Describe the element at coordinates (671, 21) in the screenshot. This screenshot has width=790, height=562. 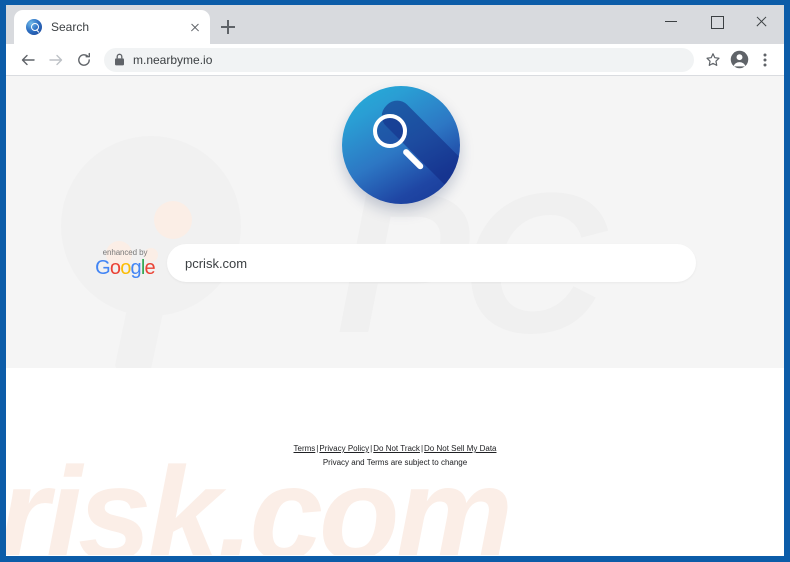
I see `minimize-window-button` at that location.